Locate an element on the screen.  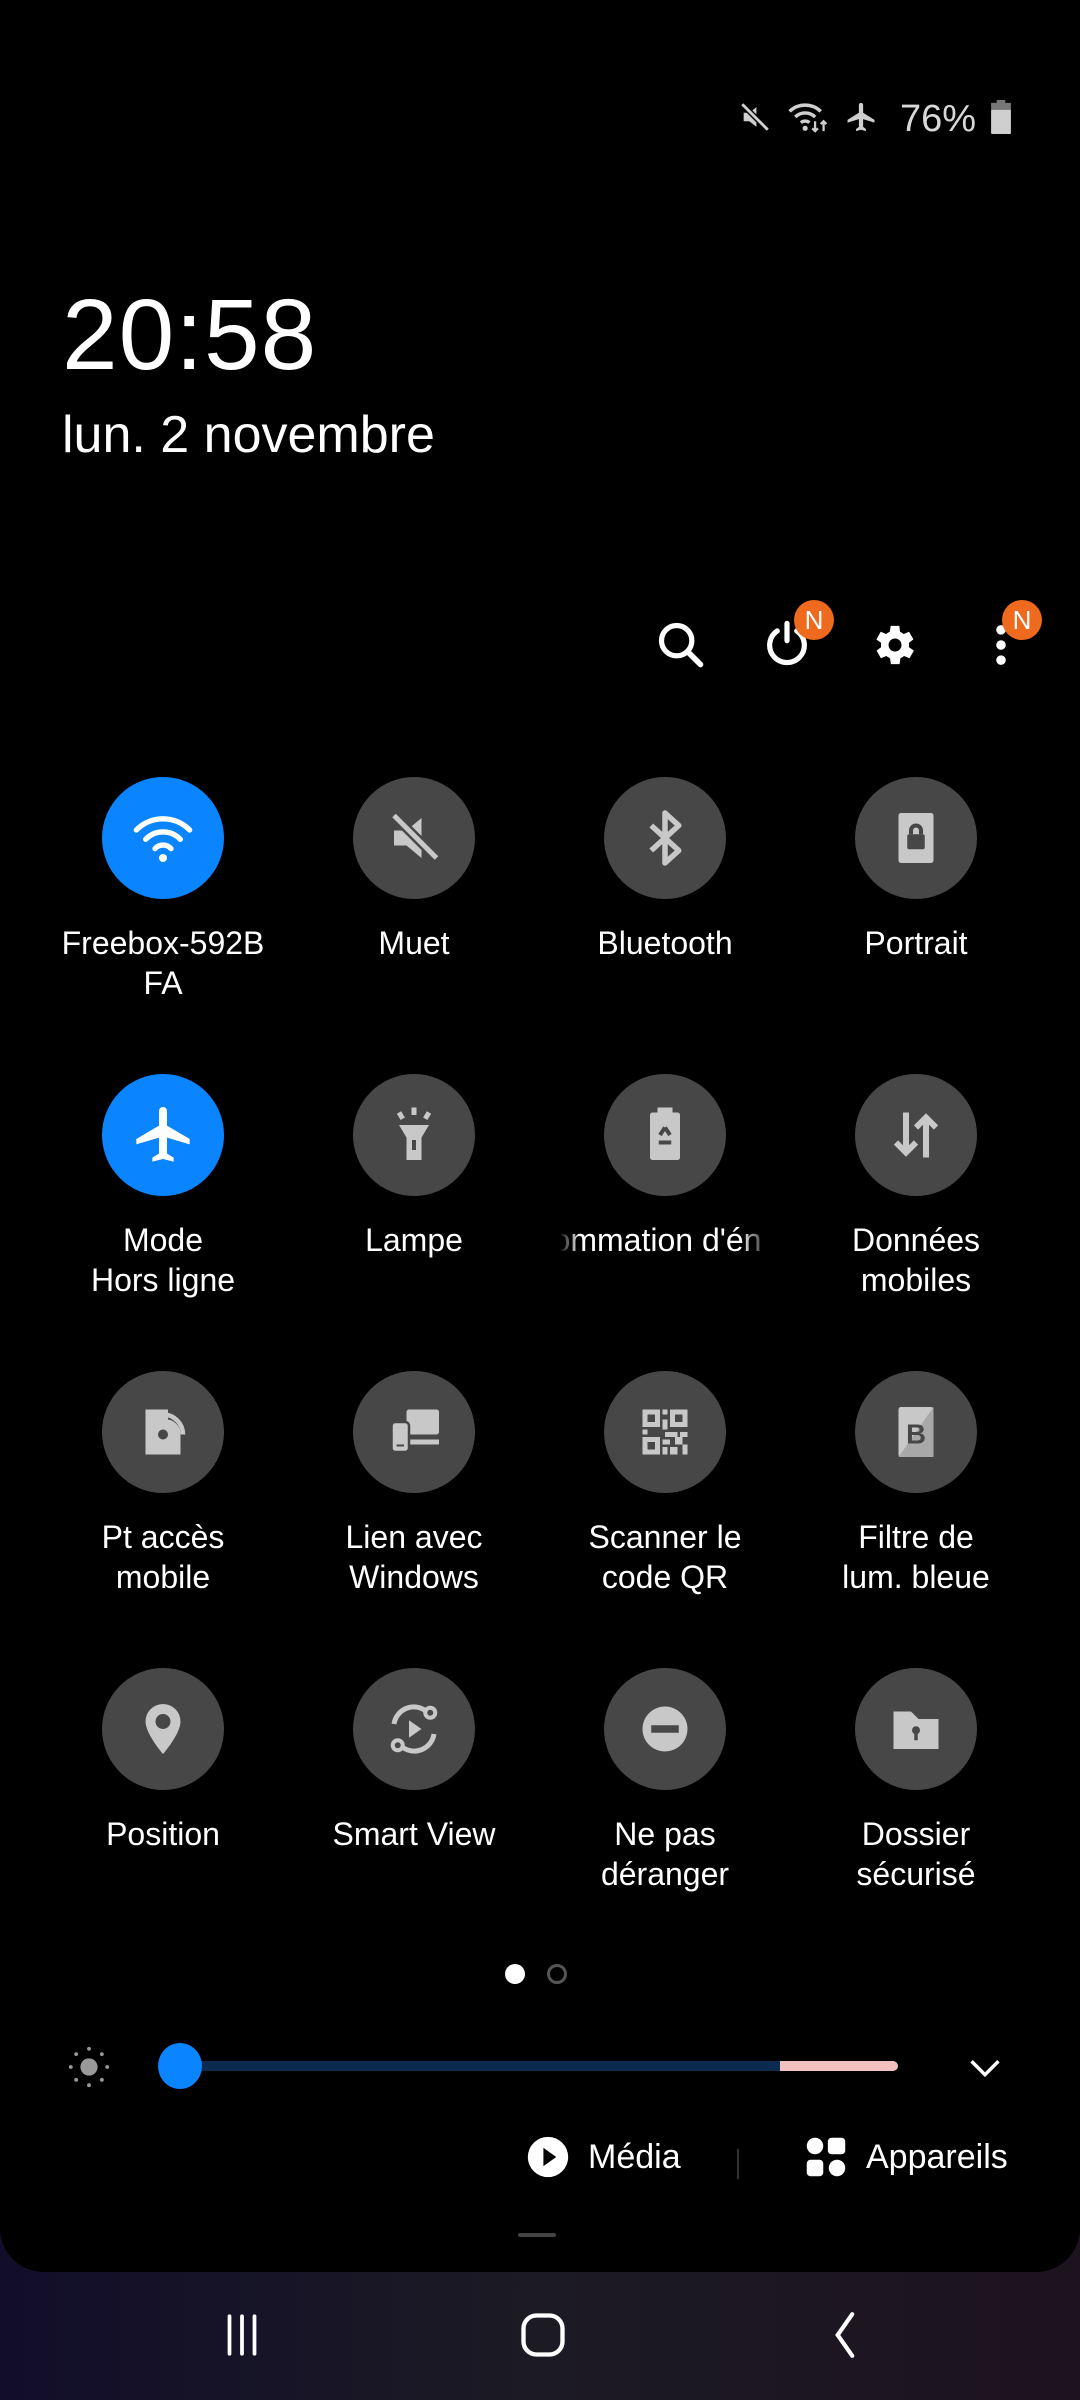
drag-handle is located at coordinates (537, 2235).